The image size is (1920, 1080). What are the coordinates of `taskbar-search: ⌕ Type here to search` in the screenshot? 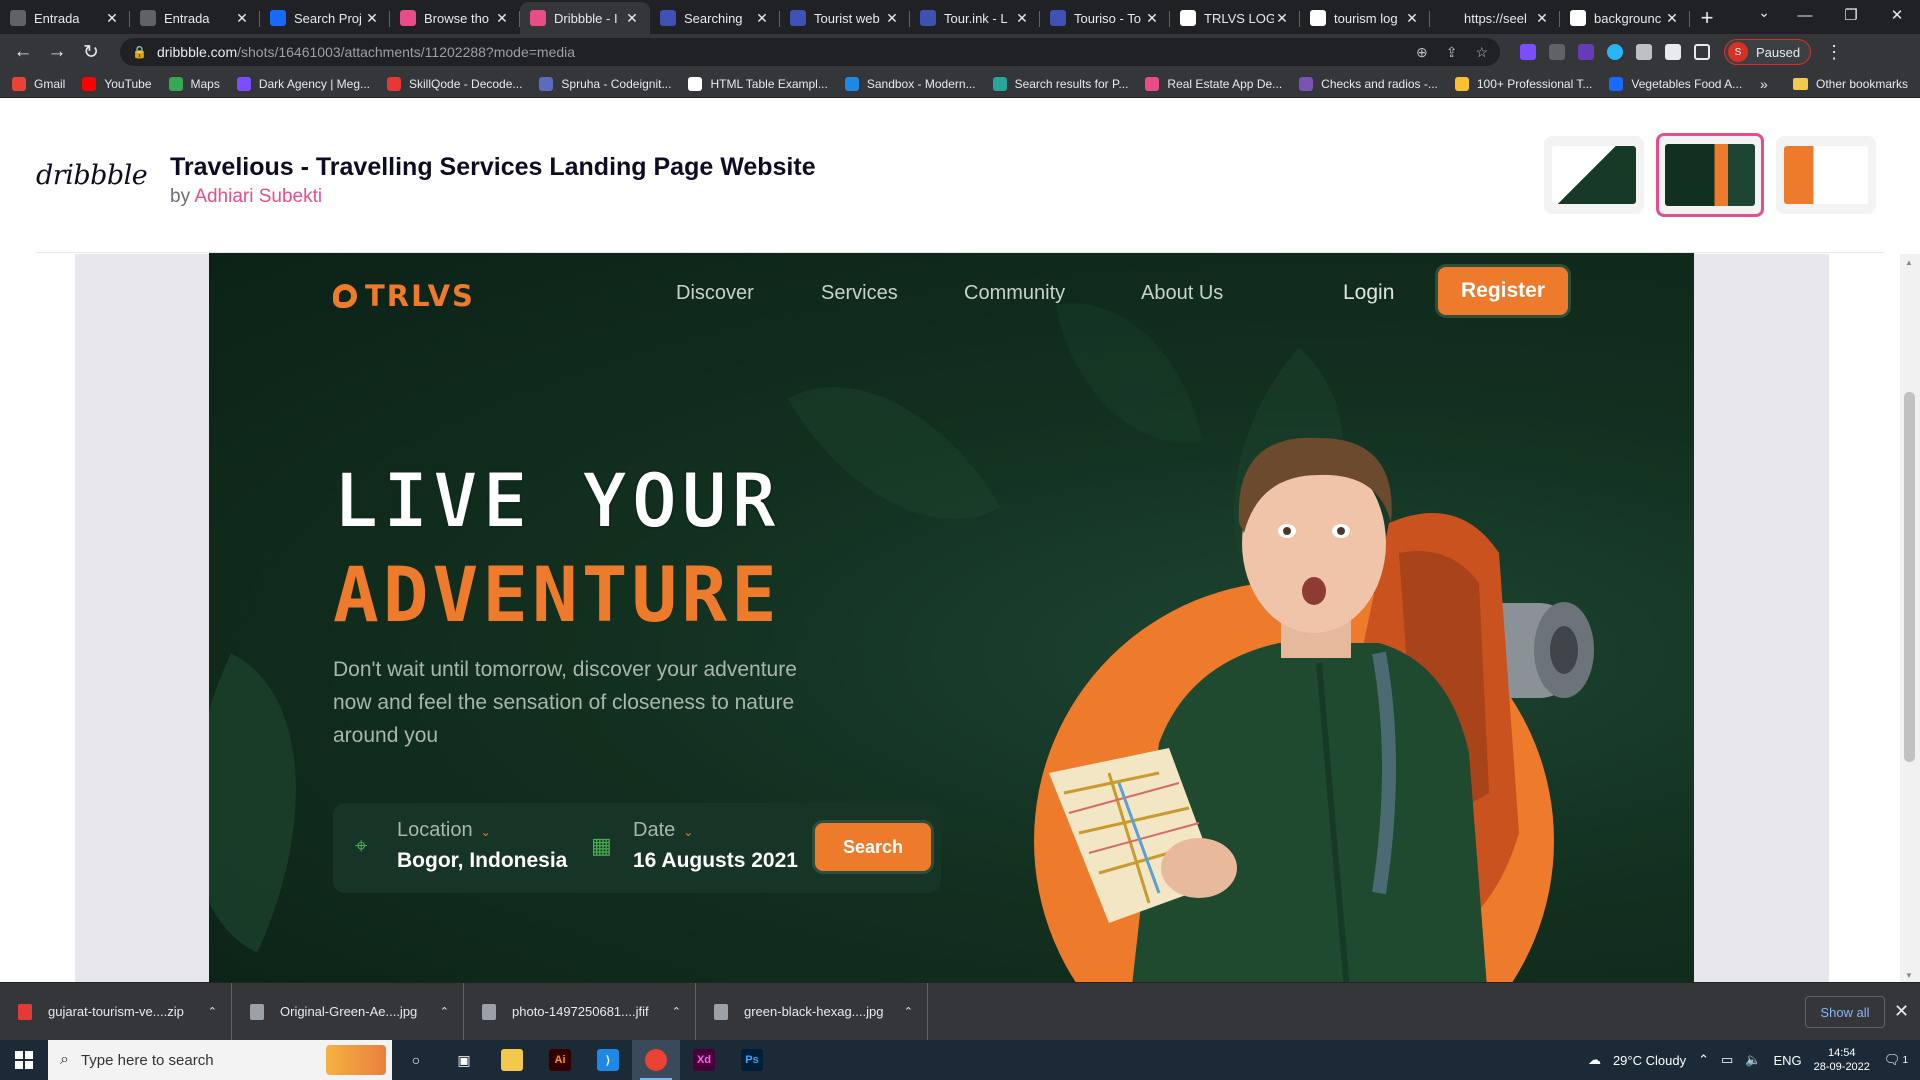 It's located at (220, 1060).